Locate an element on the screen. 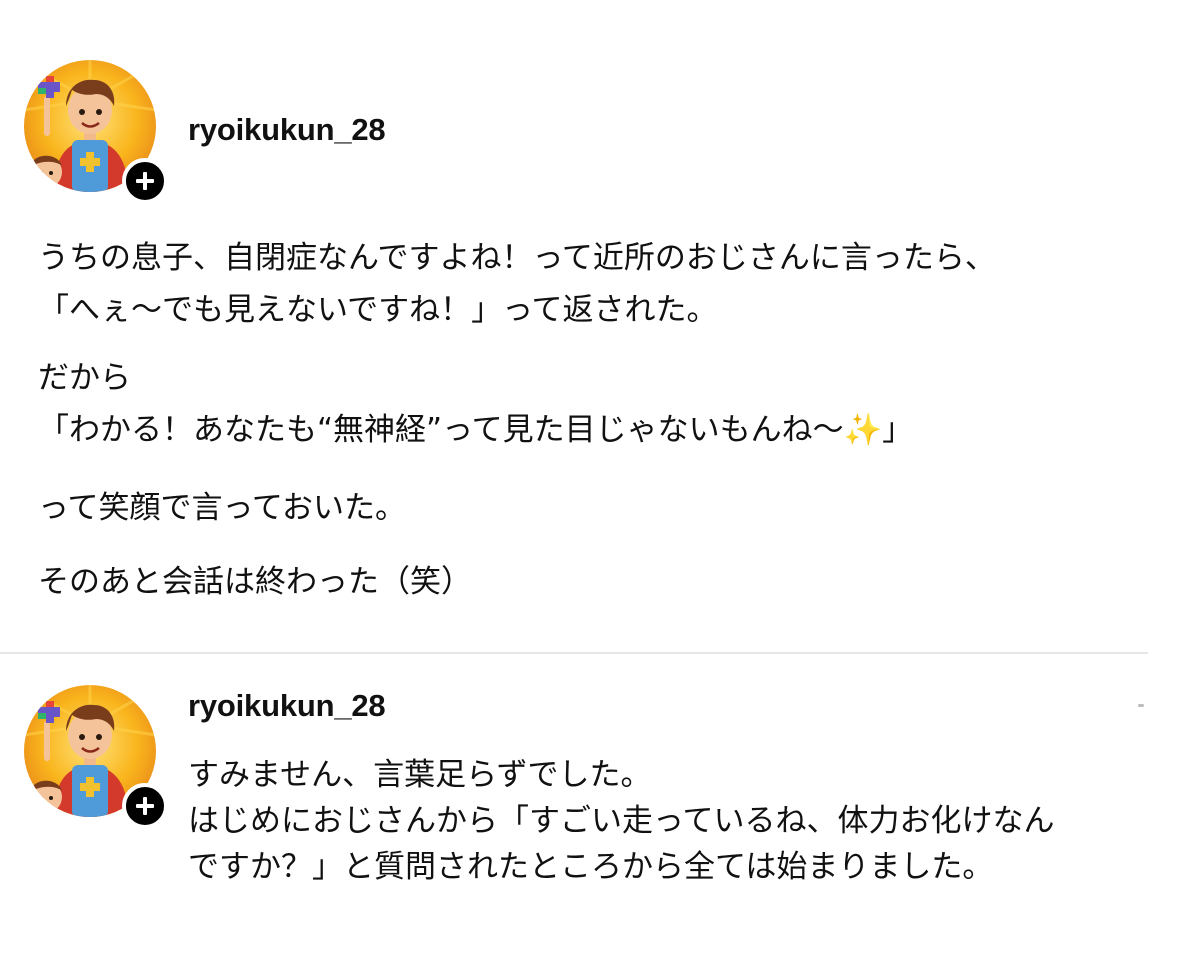  more-icon is located at coordinates (1141, 705).